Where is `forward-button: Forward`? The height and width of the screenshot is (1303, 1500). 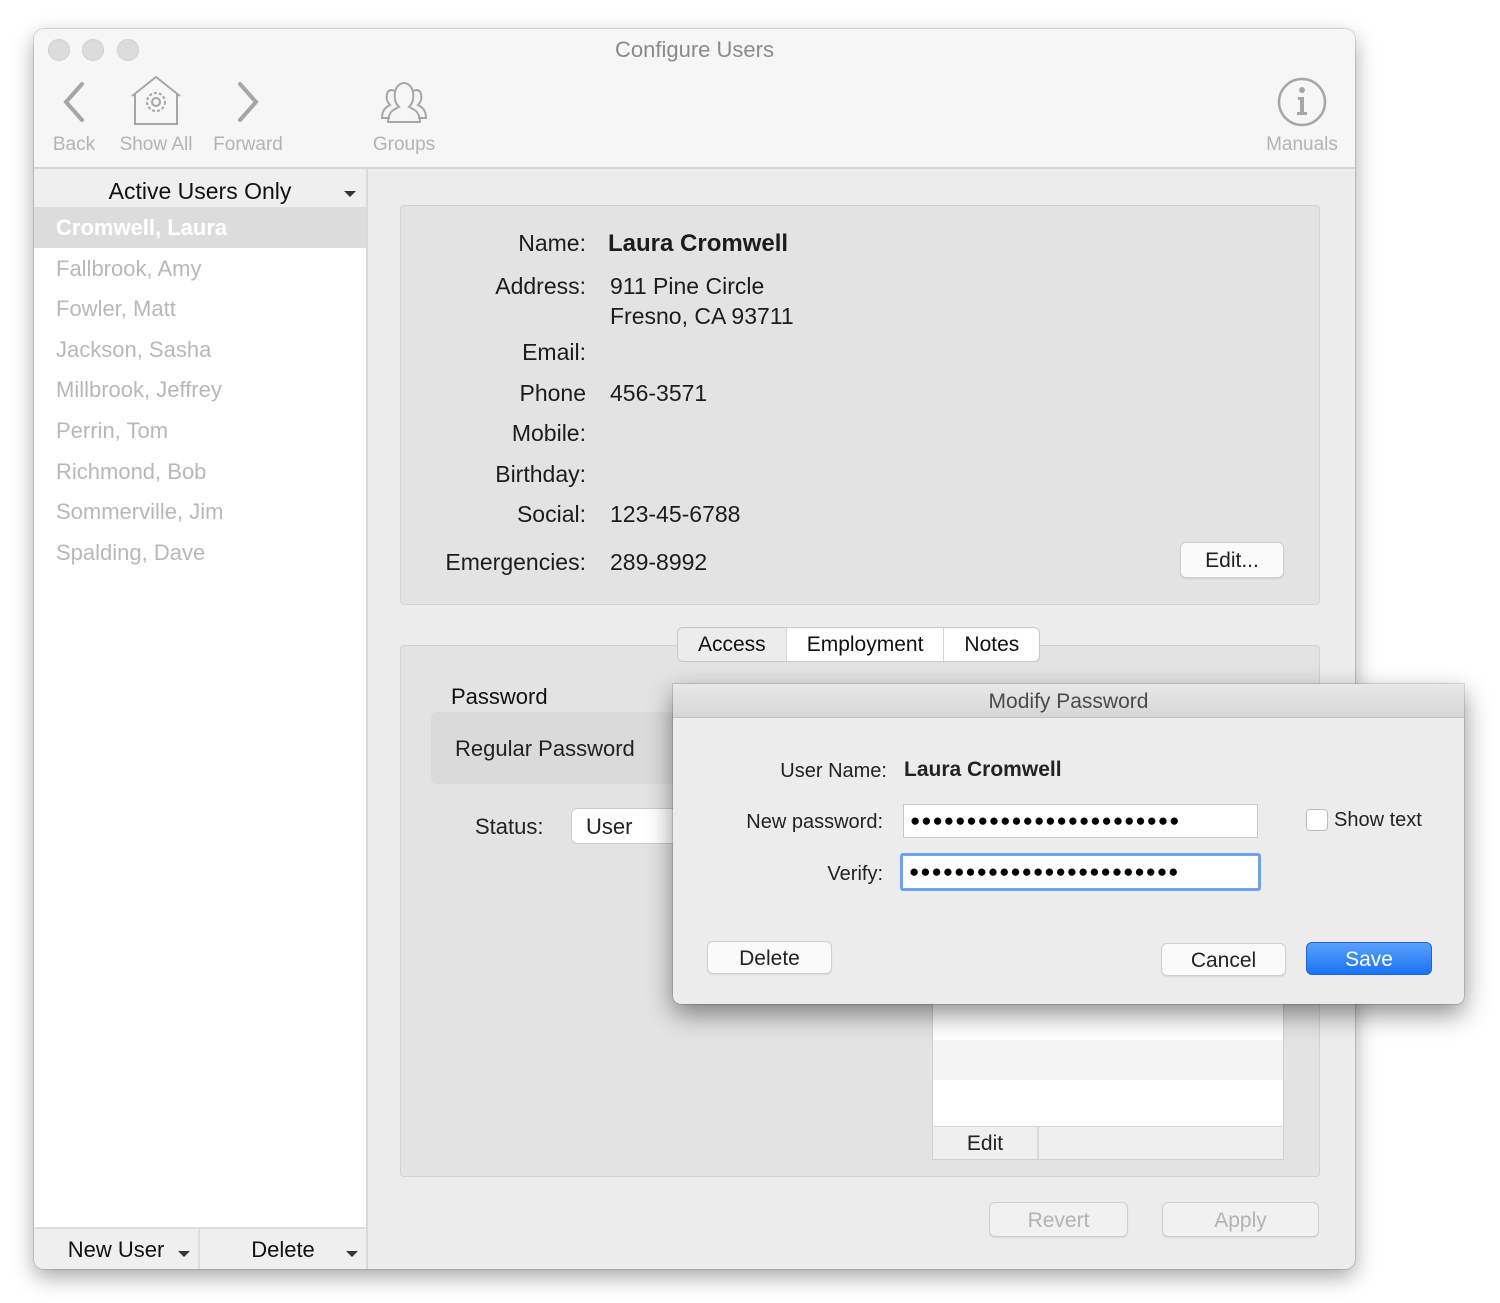 forward-button: Forward is located at coordinates (248, 115).